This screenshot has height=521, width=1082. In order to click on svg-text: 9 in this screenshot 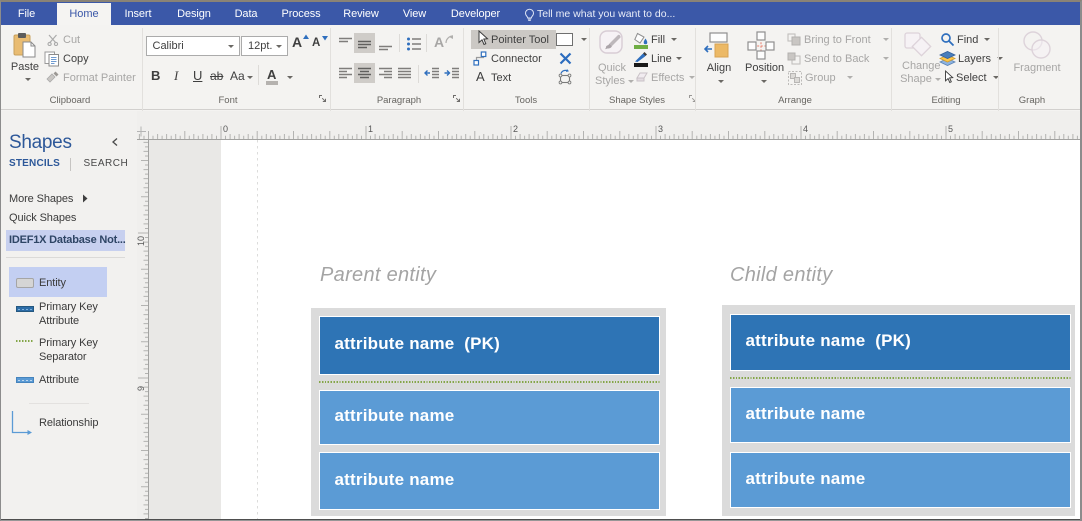, I will do `click(141, 388)`.